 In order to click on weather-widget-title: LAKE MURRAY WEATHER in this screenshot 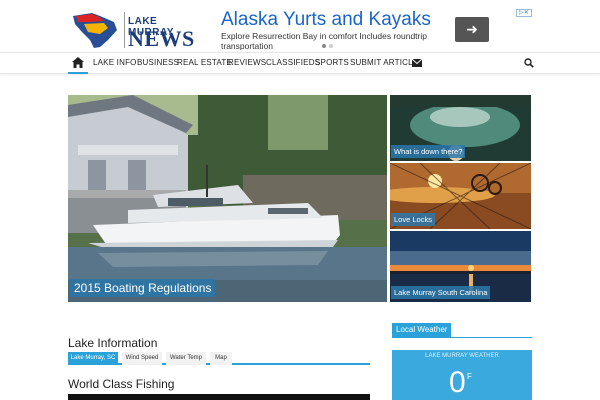, I will do `click(462, 356)`.